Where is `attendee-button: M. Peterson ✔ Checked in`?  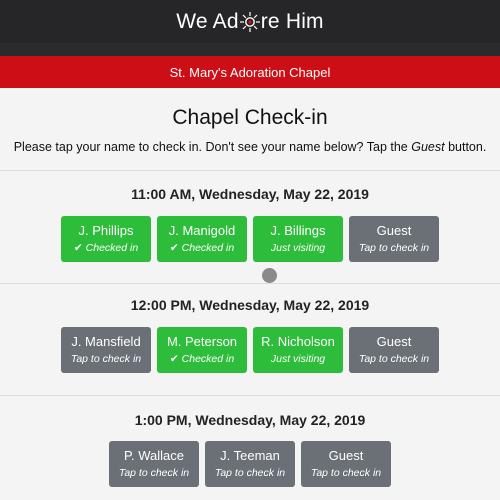 attendee-button: M. Peterson ✔ Checked in is located at coordinates (202, 350).